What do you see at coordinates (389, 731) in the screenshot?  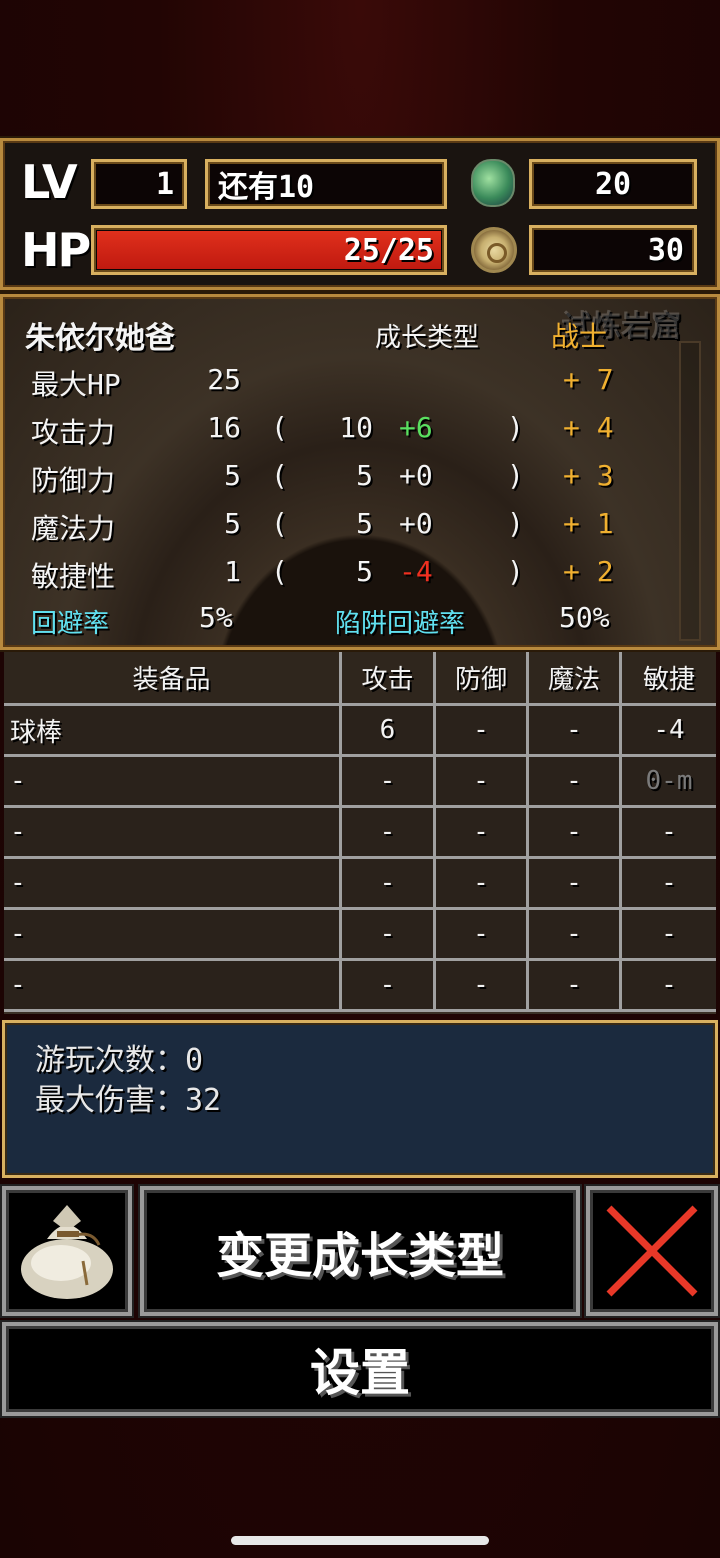 I see `equip-attack: 6` at bounding box center [389, 731].